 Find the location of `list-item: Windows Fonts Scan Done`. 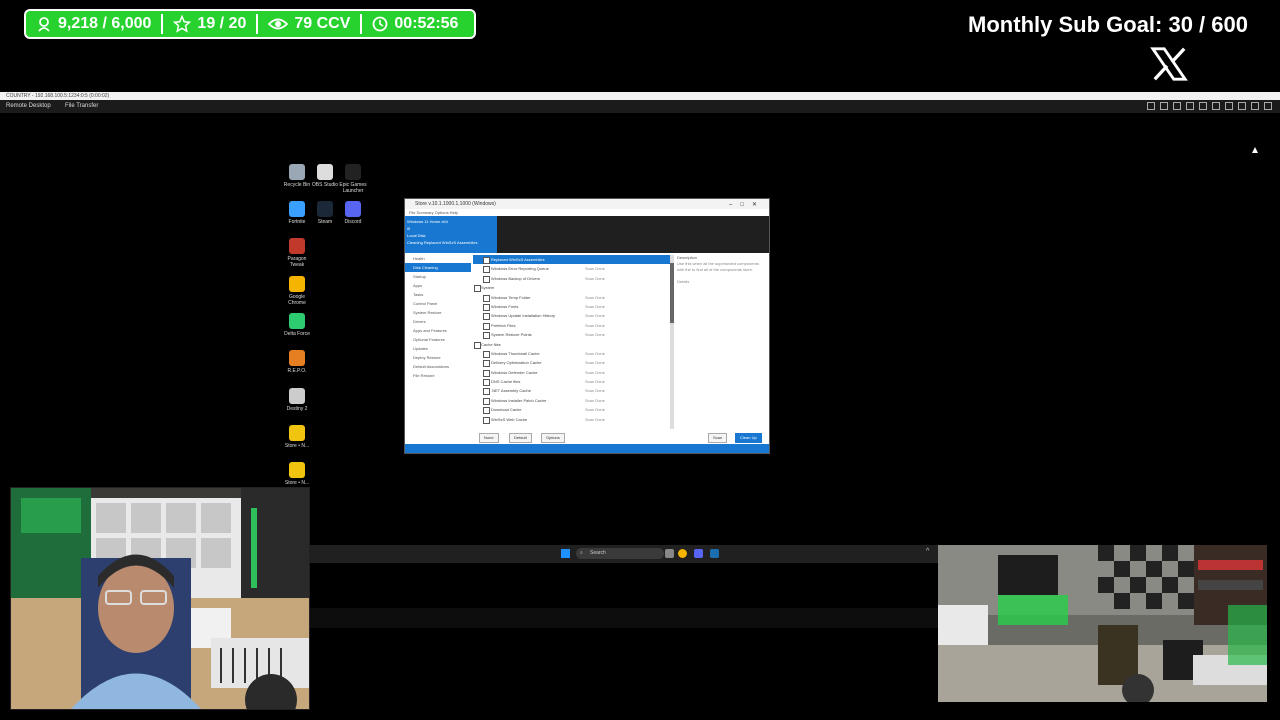

list-item: Windows Fonts Scan Done is located at coordinates (573, 306).